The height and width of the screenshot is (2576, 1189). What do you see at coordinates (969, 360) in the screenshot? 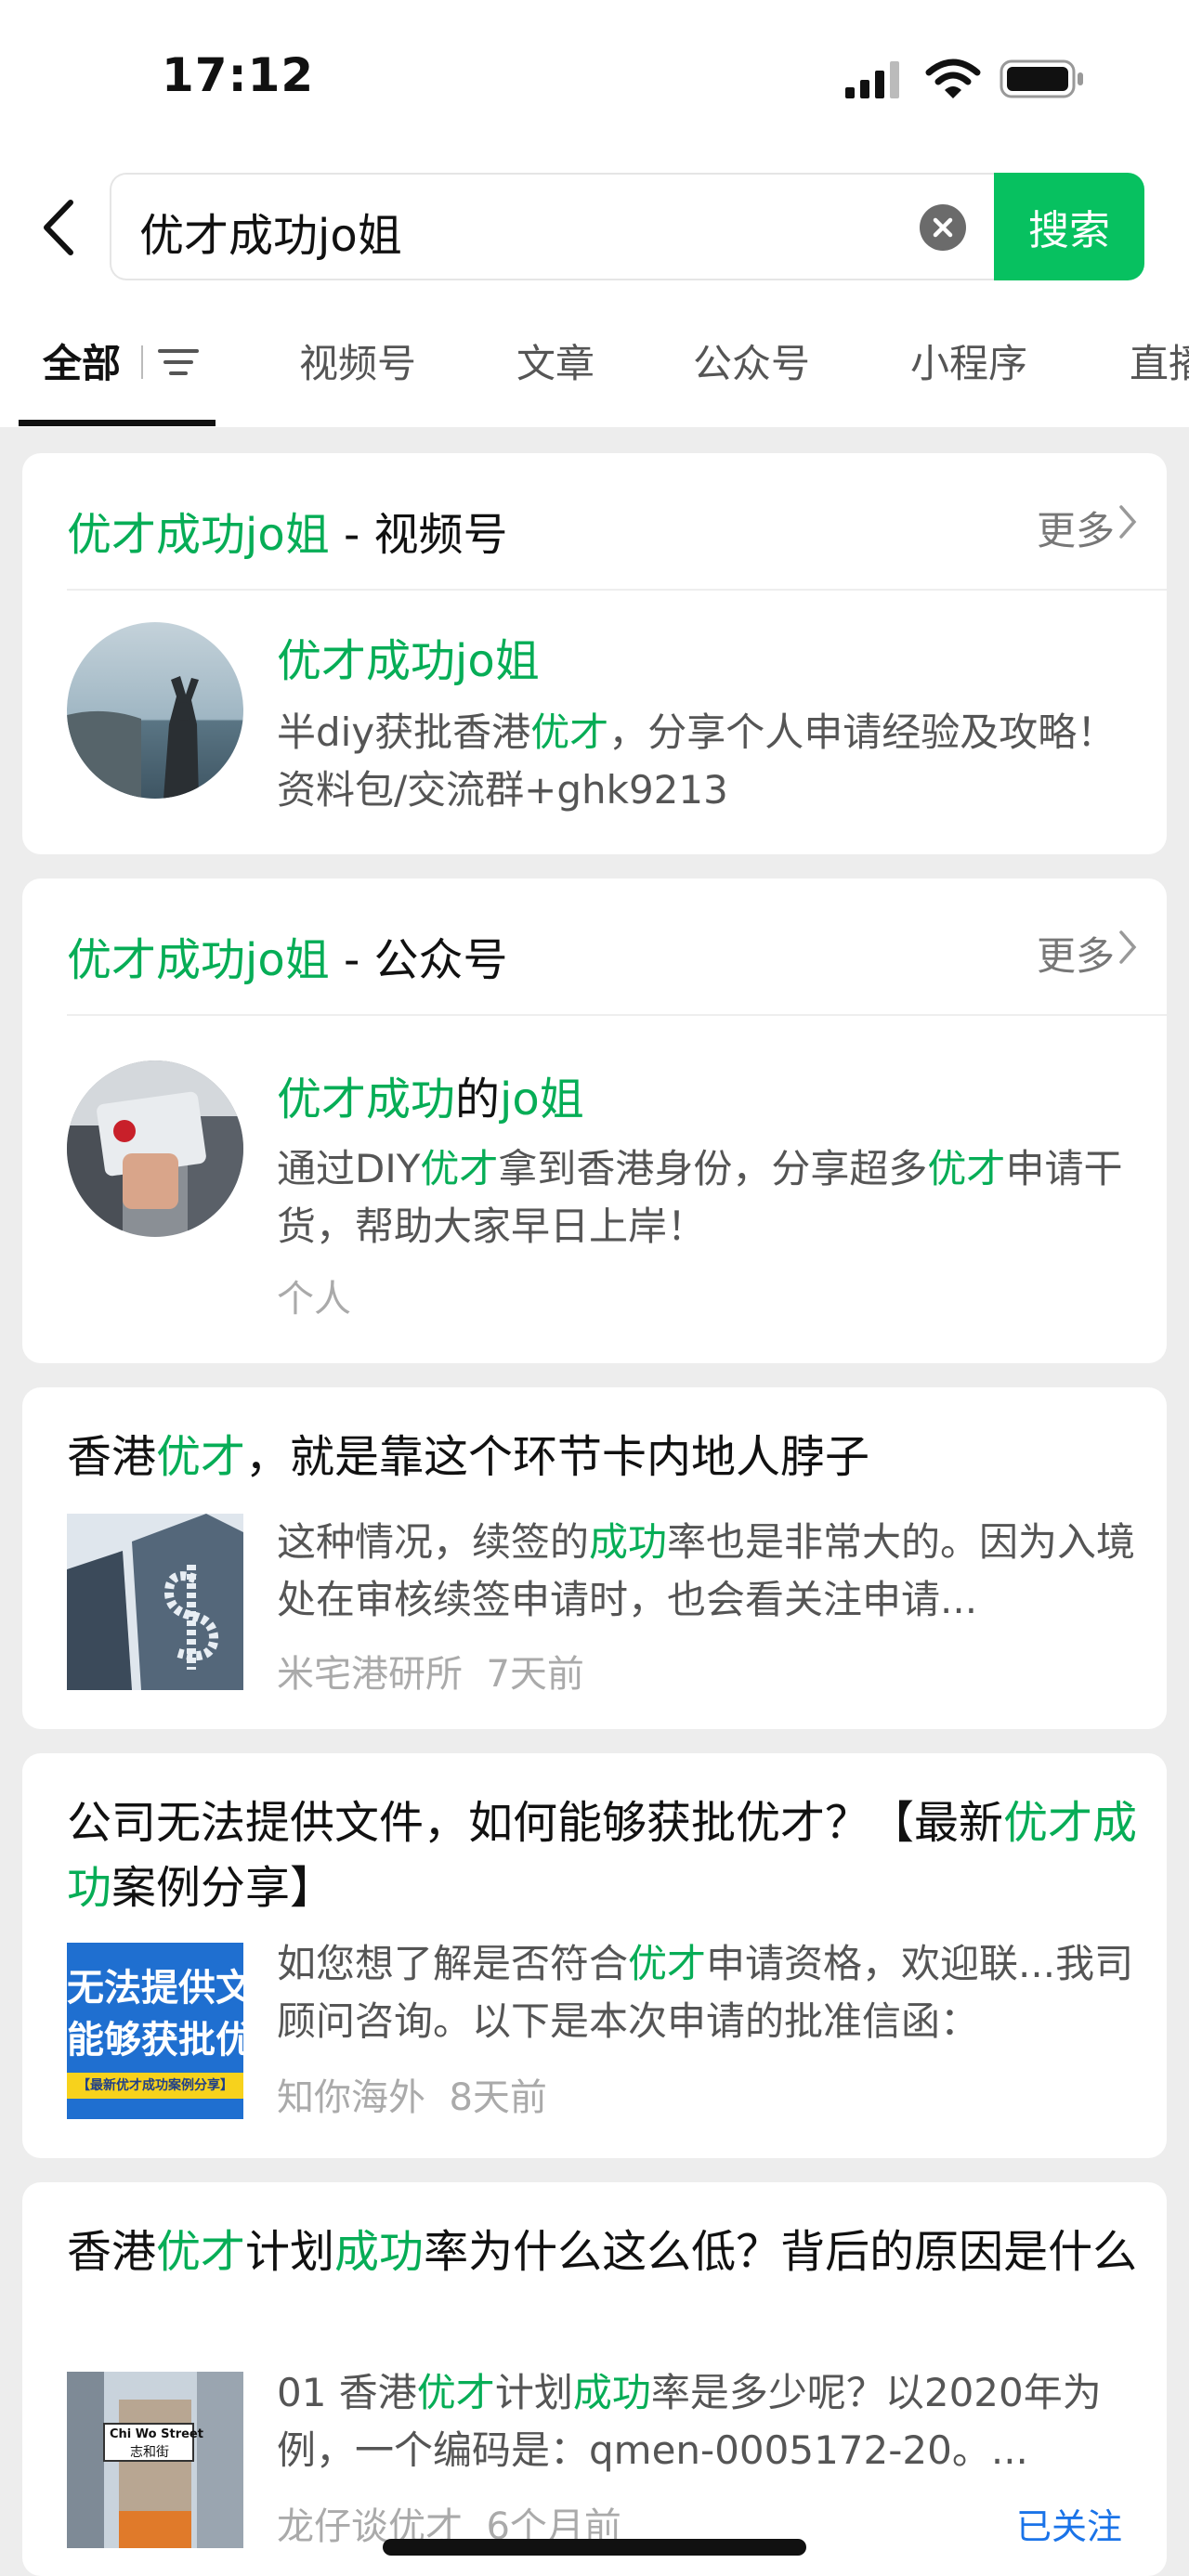
I see `tab-mini-programs: 小程序` at bounding box center [969, 360].